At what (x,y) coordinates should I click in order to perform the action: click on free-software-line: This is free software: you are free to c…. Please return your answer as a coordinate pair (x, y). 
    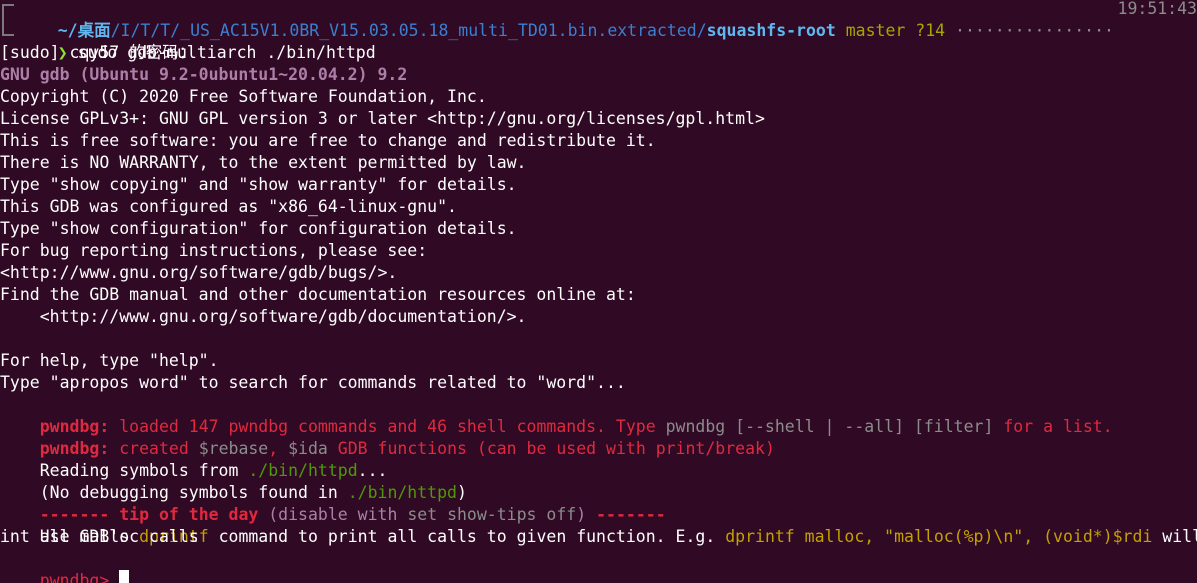
    Looking at the image, I should click on (328, 140).